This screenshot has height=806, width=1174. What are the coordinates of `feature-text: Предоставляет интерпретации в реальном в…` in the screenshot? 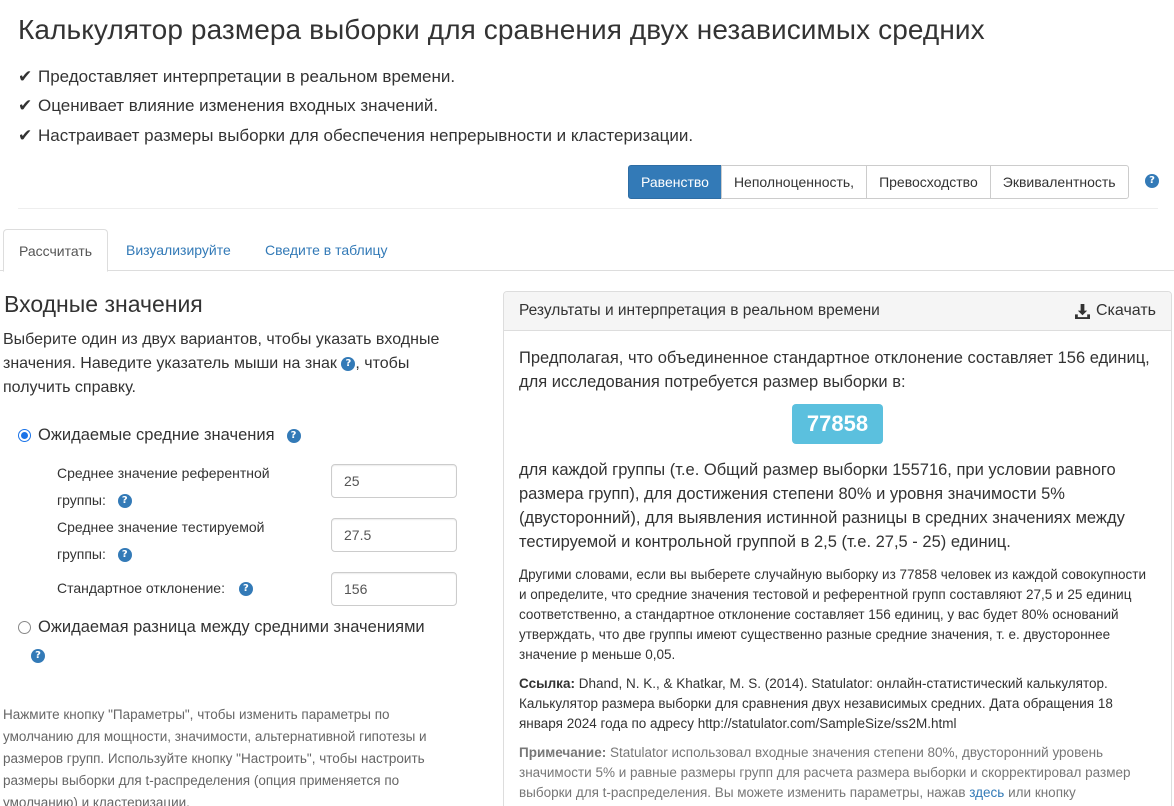 It's located at (247, 76).